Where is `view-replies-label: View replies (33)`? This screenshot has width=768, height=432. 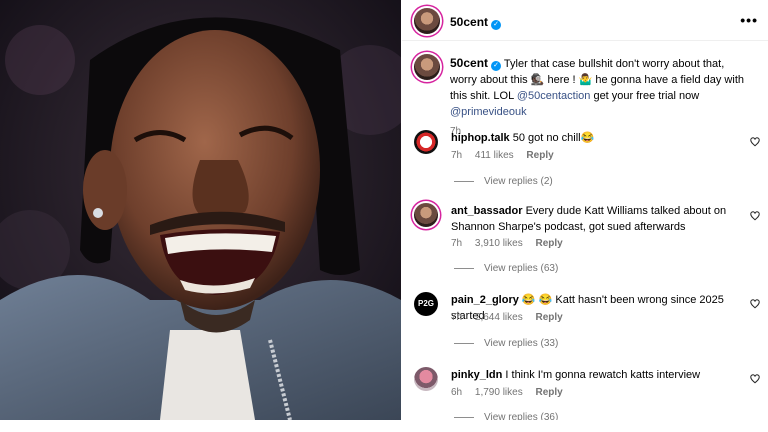
view-replies-label: View replies (33) is located at coordinates (521, 343).